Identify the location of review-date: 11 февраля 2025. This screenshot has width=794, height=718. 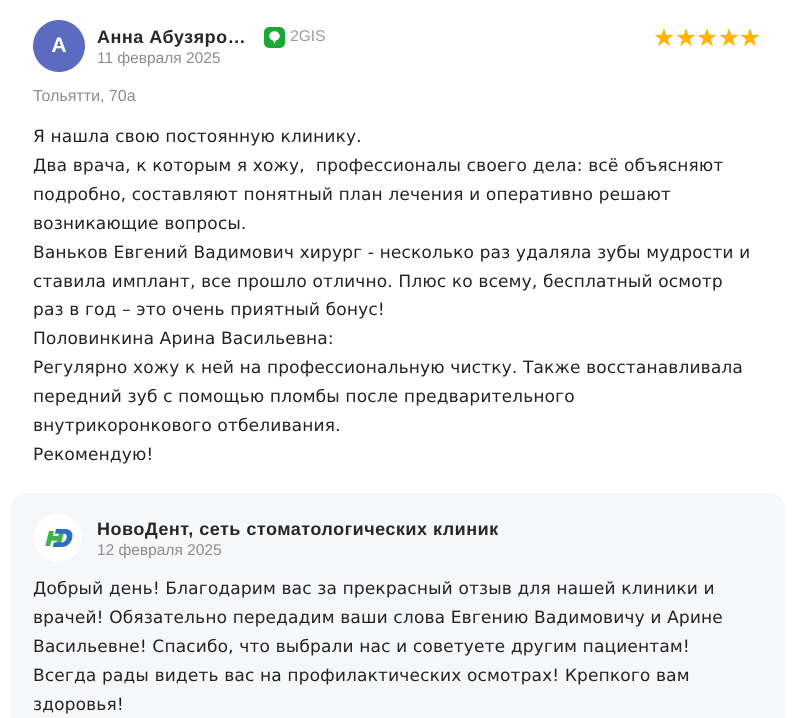
(159, 59).